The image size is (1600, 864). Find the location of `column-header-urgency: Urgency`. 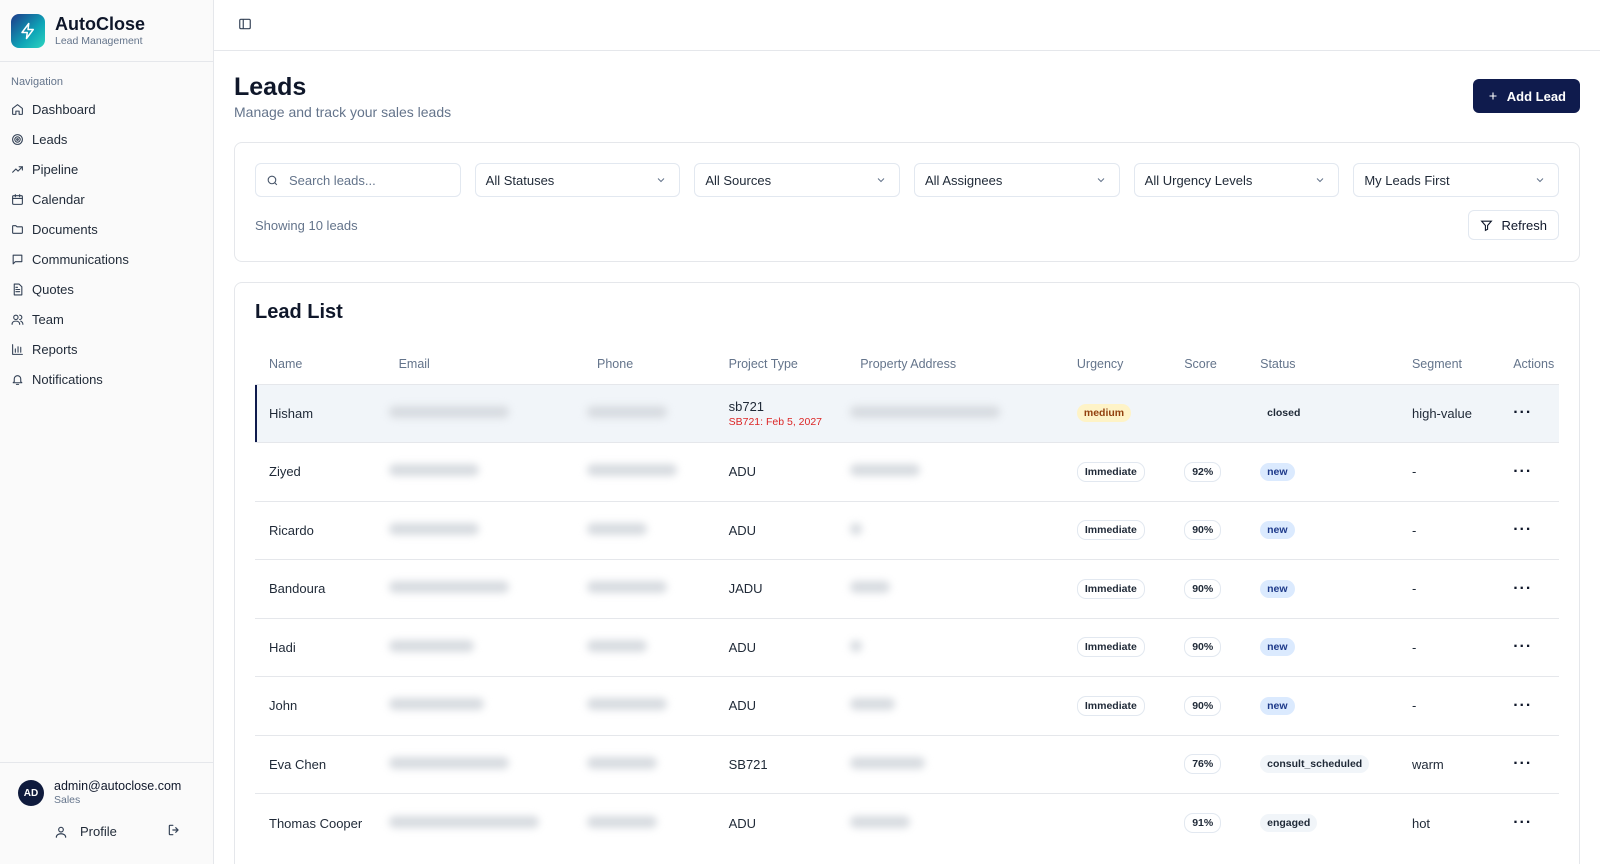

column-header-urgency: Urgency is located at coordinates (1116, 364).